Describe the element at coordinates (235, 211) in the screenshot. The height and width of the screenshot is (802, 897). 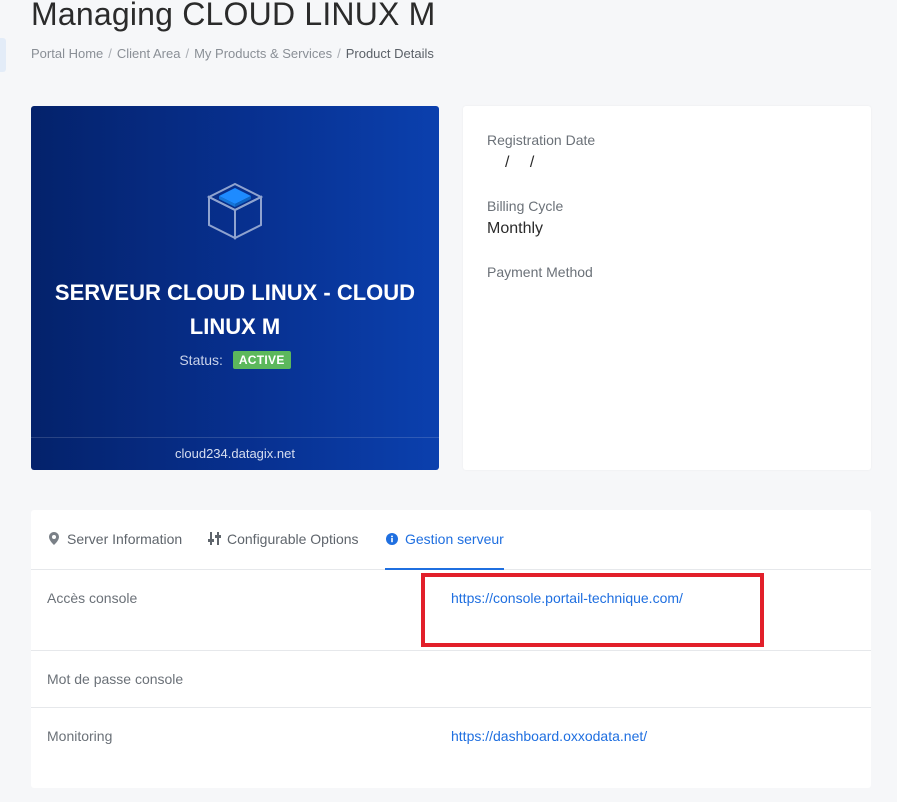
I see `cube-icon` at that location.